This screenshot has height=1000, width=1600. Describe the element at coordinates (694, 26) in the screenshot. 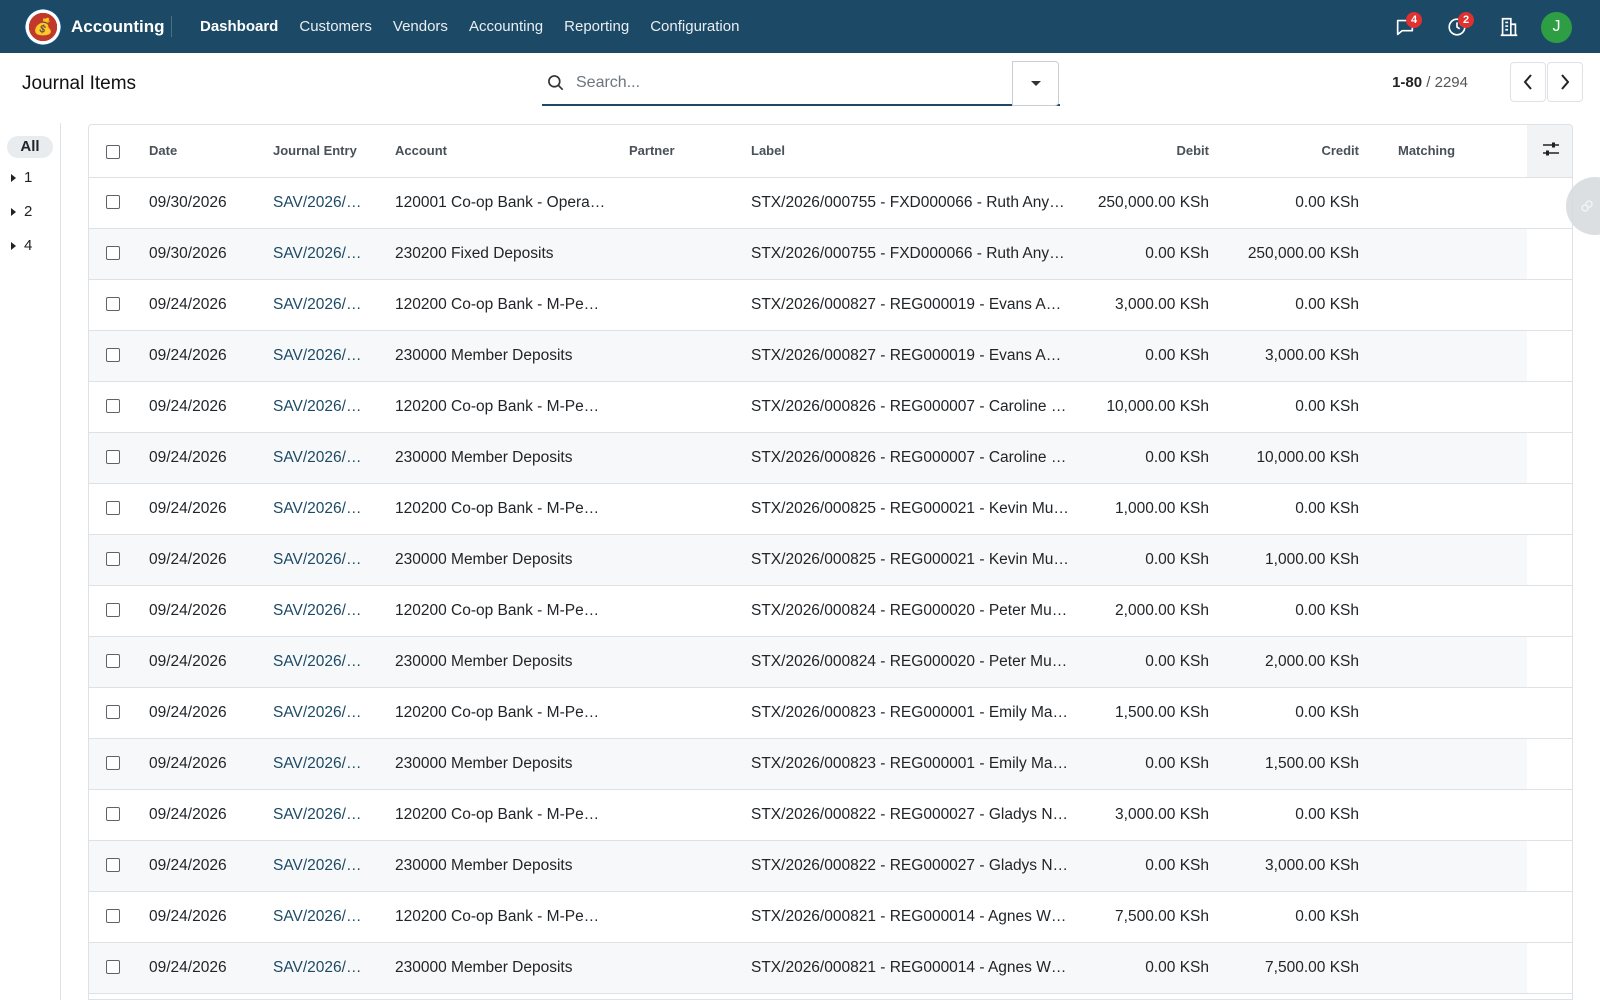

I see `menu-item-configuration: Configuration` at that location.